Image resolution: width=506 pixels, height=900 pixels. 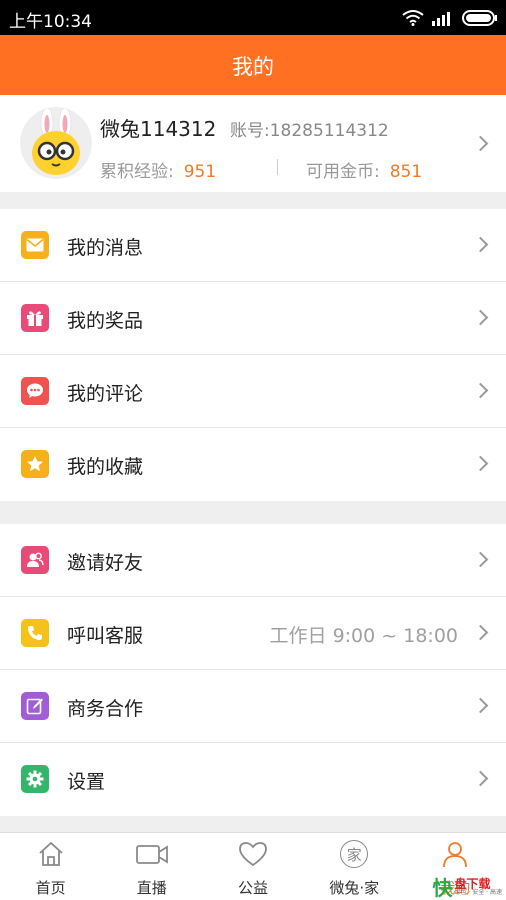 I want to click on menu-item-business: 商务合作, so click(x=253, y=706).